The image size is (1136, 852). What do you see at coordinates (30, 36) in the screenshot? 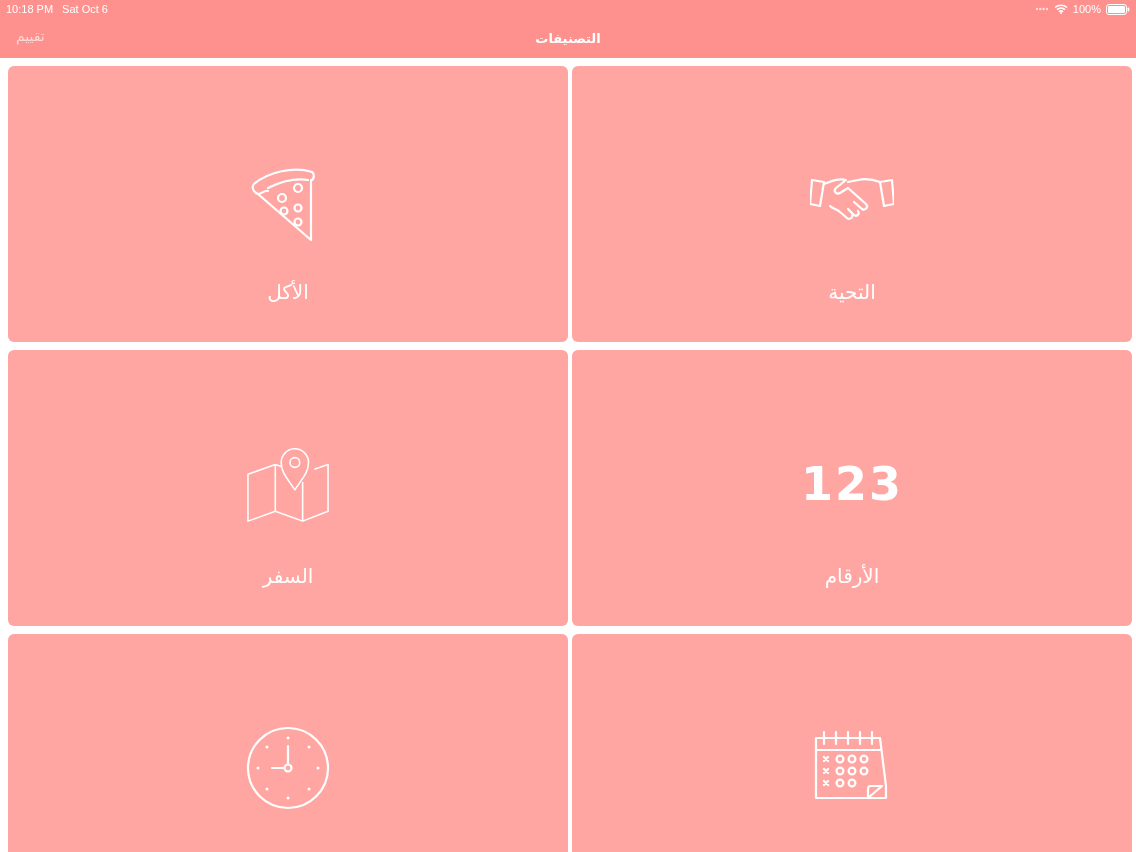
I see `rate-button: تقييم` at bounding box center [30, 36].